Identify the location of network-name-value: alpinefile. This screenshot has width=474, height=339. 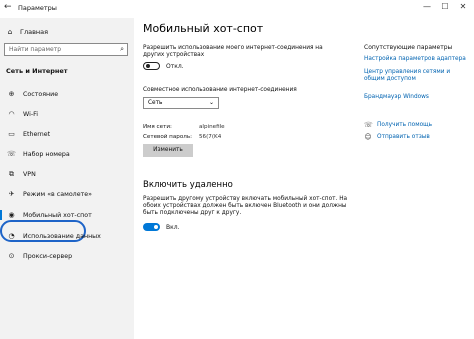
(212, 127).